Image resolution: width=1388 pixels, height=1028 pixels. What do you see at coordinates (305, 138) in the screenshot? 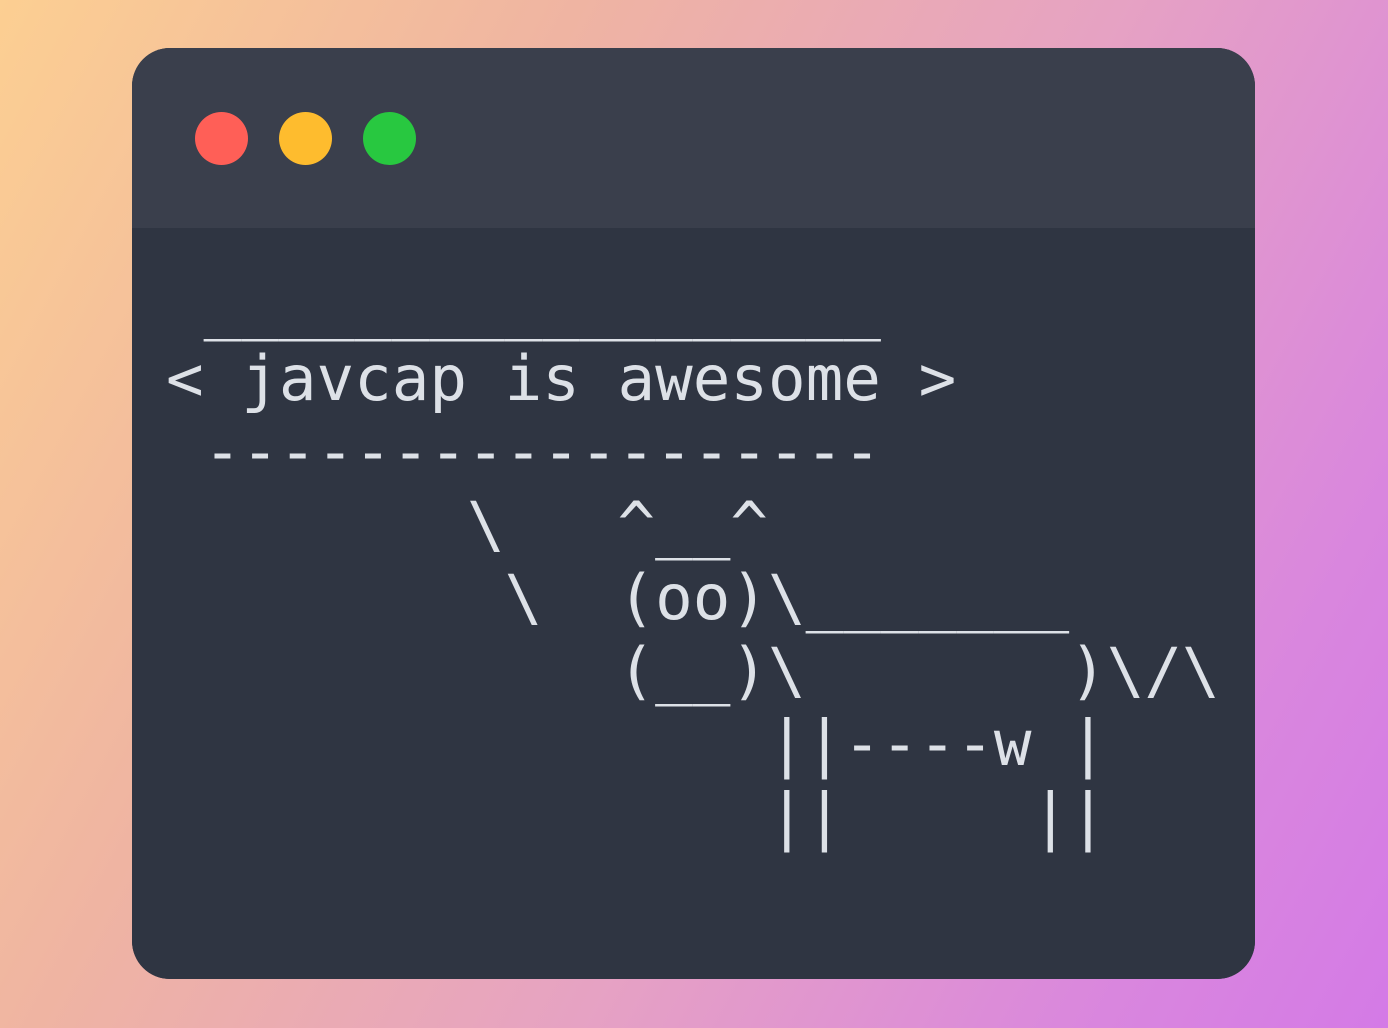
I see `minimize-button` at bounding box center [305, 138].